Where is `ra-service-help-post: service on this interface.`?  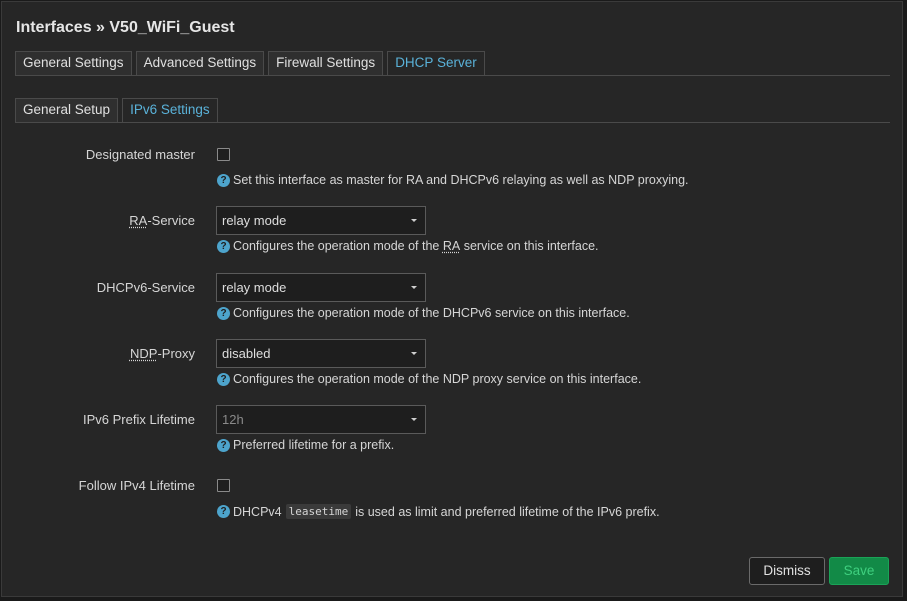
ra-service-help-post: service on this interface. is located at coordinates (529, 246).